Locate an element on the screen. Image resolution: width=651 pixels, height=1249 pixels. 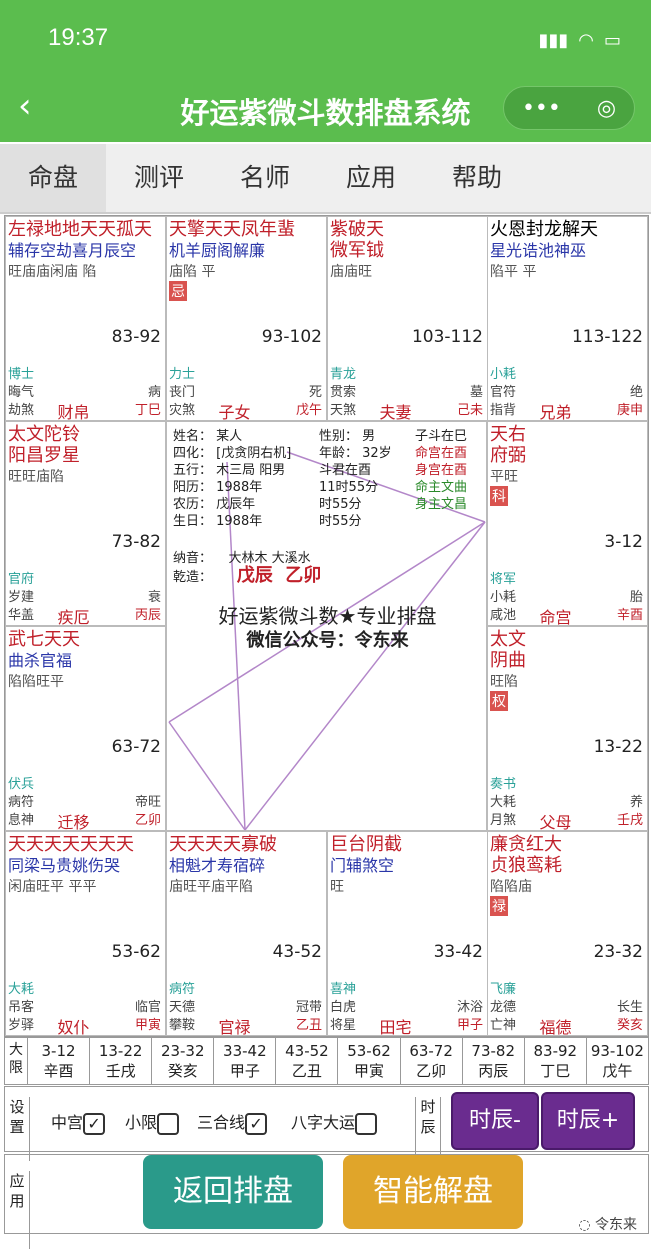
decade-item: 43-52 乙丑 is located at coordinates (307, 1061).